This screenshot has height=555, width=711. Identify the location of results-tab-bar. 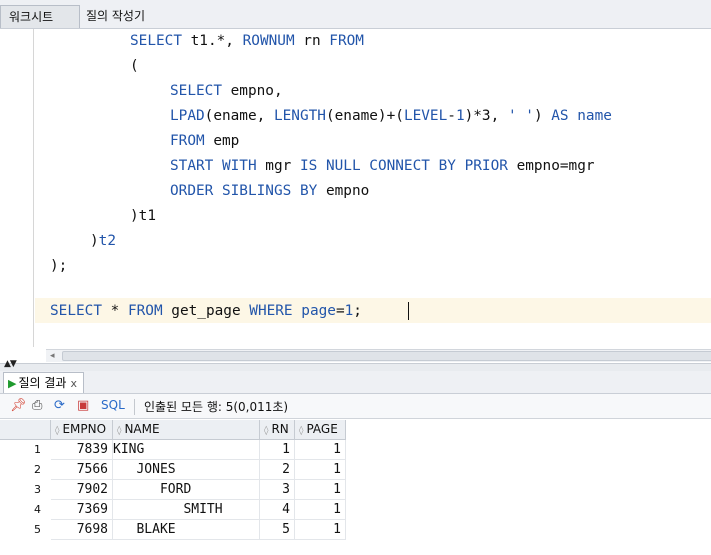
(355, 382).